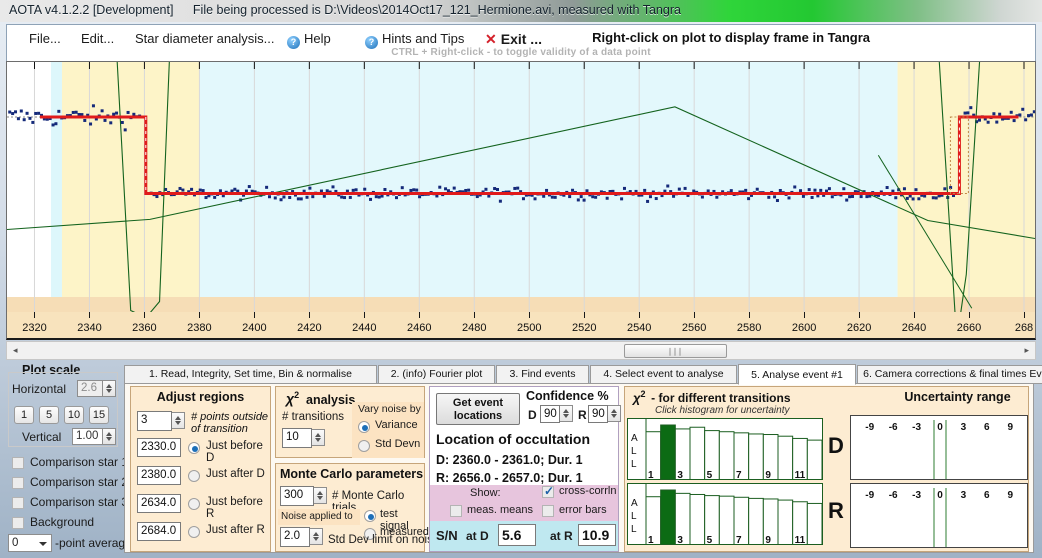 The width and height of the screenshot is (1042, 558). What do you see at coordinates (109, 436) in the screenshot?
I see `vertical-scale-stepper` at bounding box center [109, 436].